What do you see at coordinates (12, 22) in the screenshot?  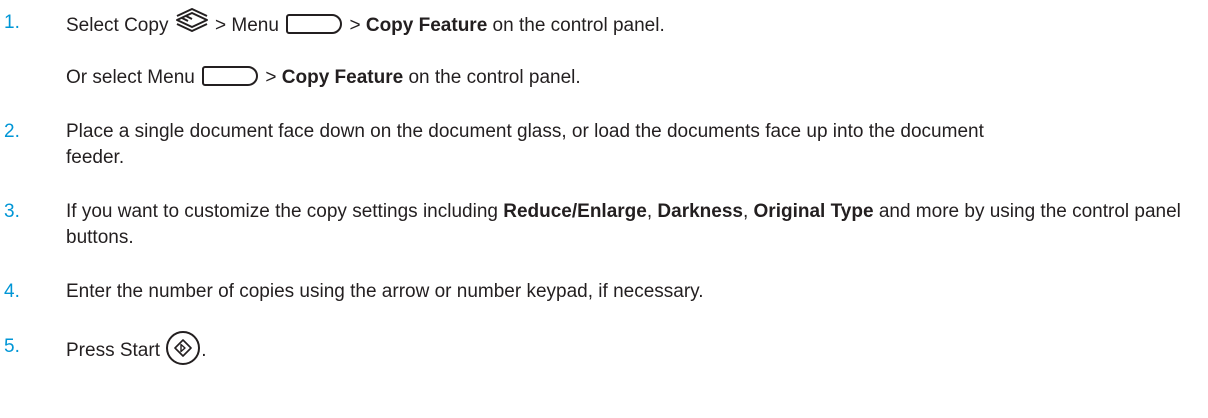 I see `step-number: 1.` at bounding box center [12, 22].